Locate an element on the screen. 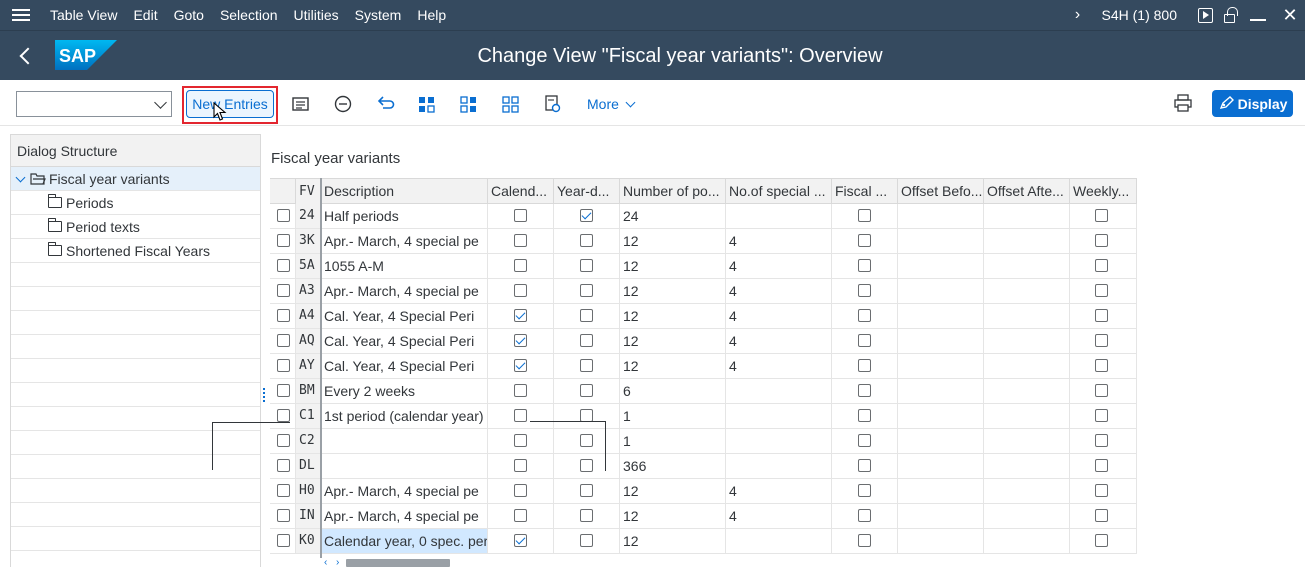  back-arrow-icon is located at coordinates (27, 56).